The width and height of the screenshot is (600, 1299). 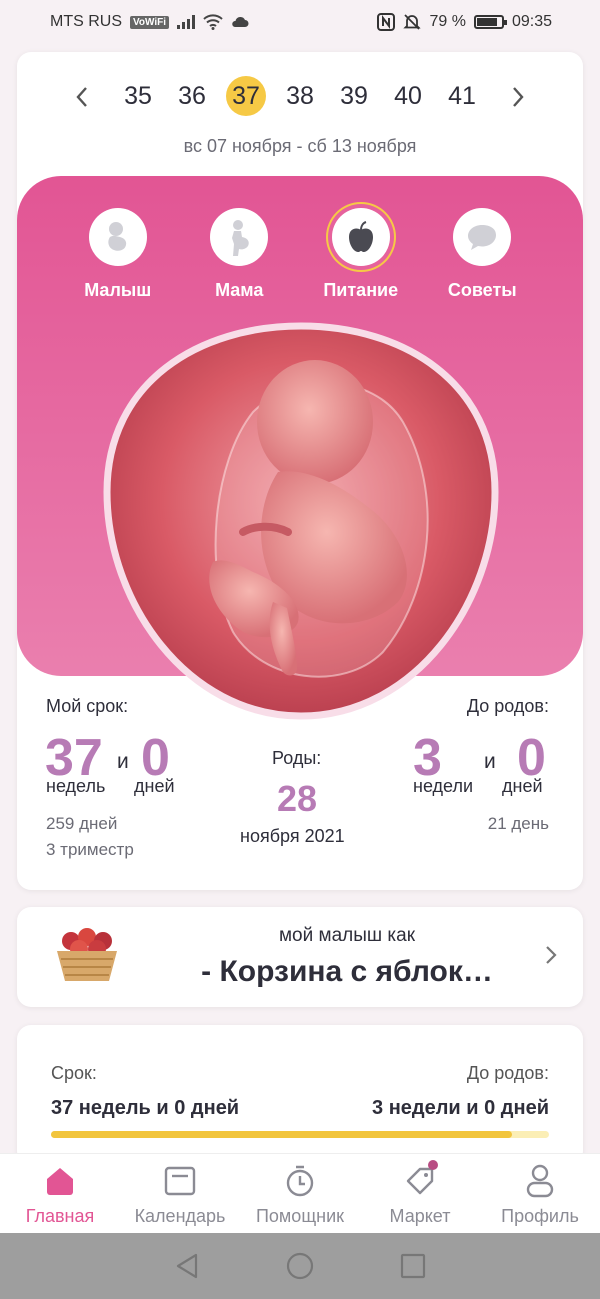 I want to click on recents-icon, so click(x=413, y=1266).